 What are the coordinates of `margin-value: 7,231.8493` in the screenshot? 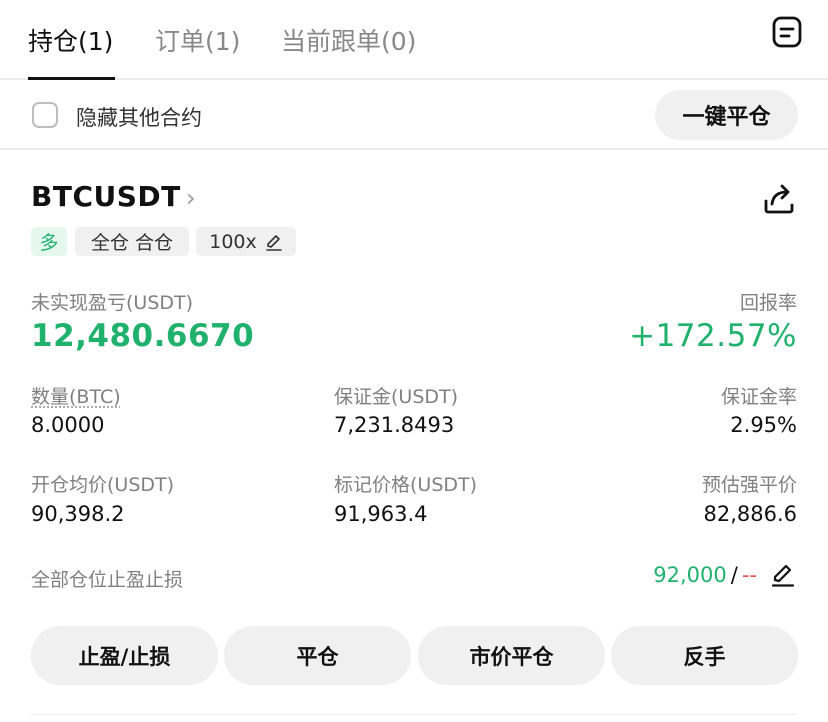 It's located at (394, 425).